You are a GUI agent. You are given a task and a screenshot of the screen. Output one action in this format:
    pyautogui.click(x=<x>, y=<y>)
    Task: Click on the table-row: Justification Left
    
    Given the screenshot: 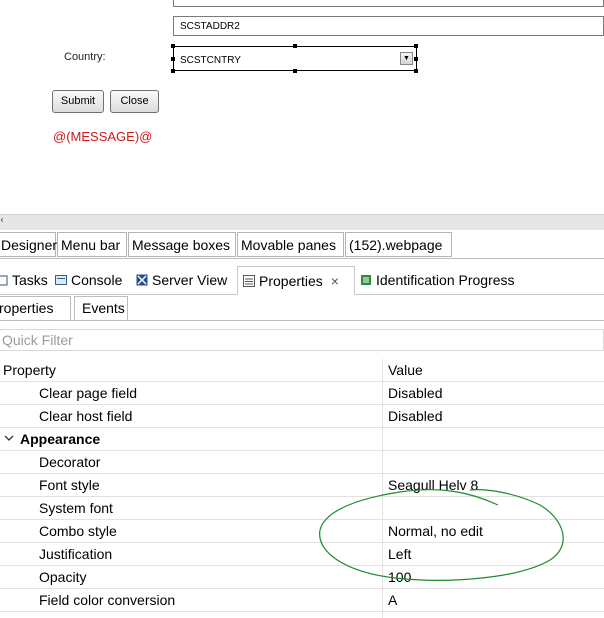 What is the action you would take?
    pyautogui.click(x=302, y=554)
    